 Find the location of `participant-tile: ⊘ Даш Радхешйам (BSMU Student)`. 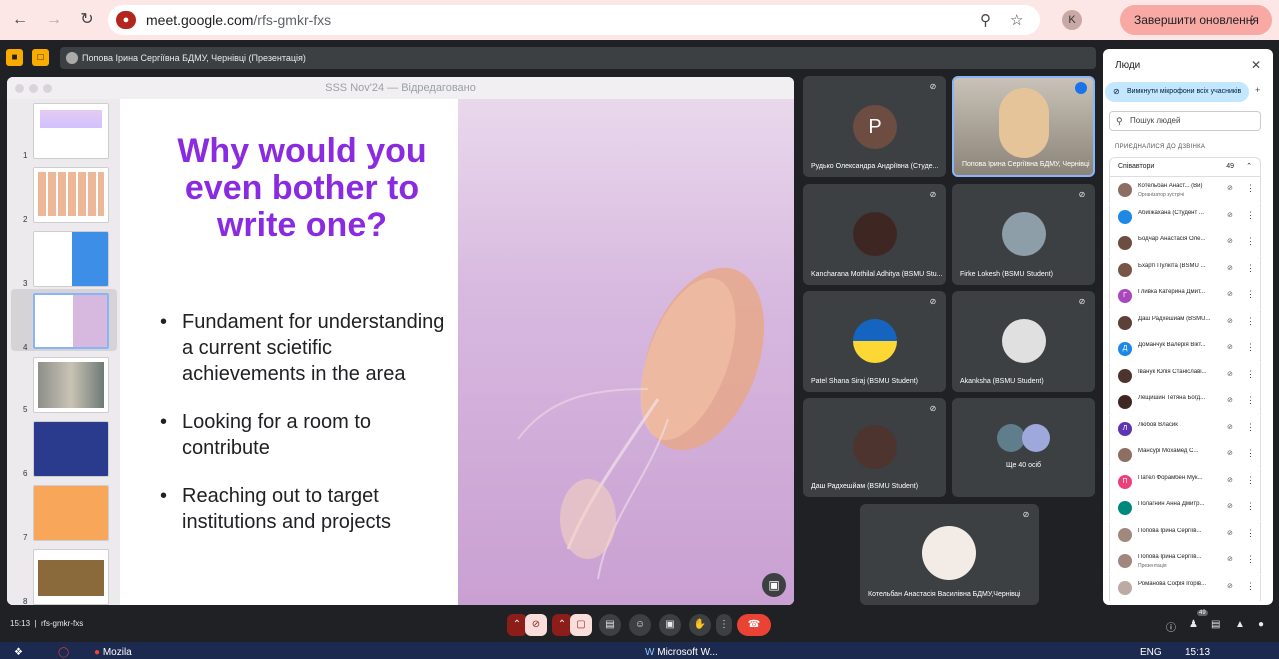

participant-tile: ⊘ Даш Радхешйам (BSMU Student) is located at coordinates (874, 447).